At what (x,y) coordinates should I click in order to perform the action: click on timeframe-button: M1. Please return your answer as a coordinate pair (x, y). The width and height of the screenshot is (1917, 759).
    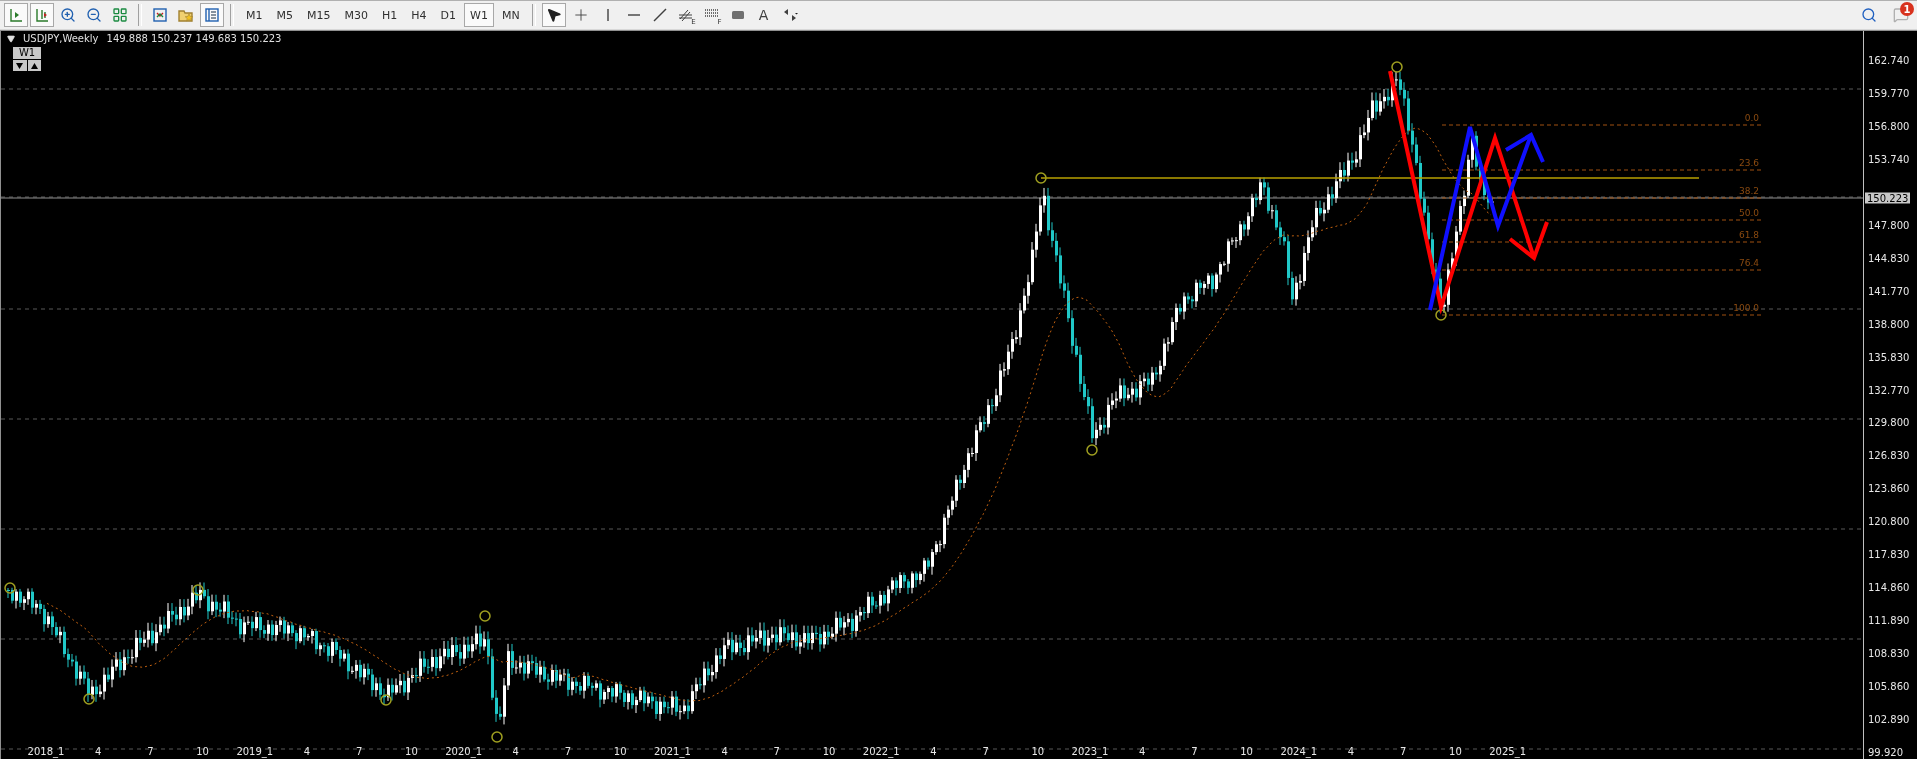
    Looking at the image, I should click on (254, 15).